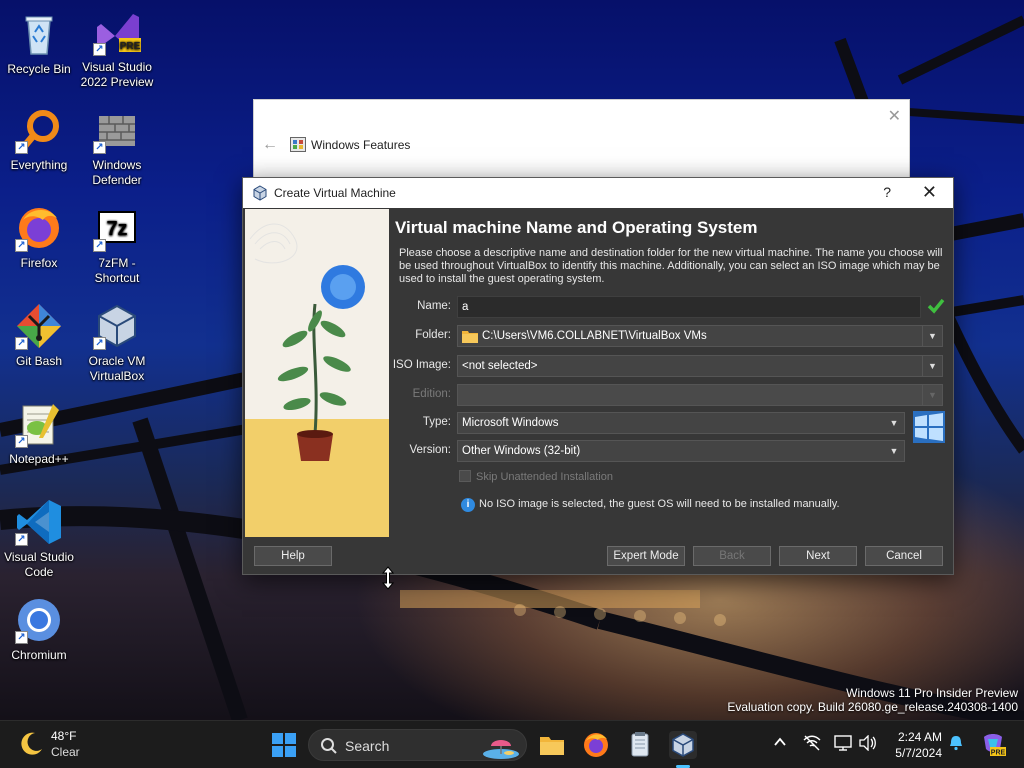 The height and width of the screenshot is (768, 1024). I want to click on version-label: Version:, so click(430, 450).